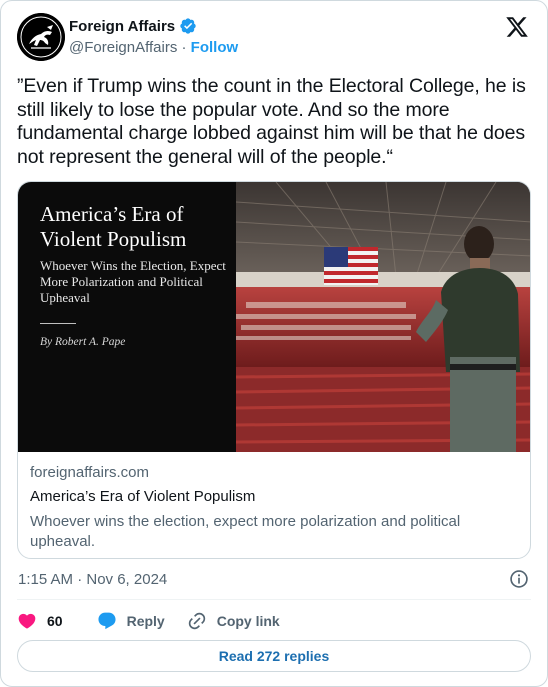 Image resolution: width=548 pixels, height=687 pixels. I want to click on tweet-actions: 60 Reply Copy link, so click(148, 621).